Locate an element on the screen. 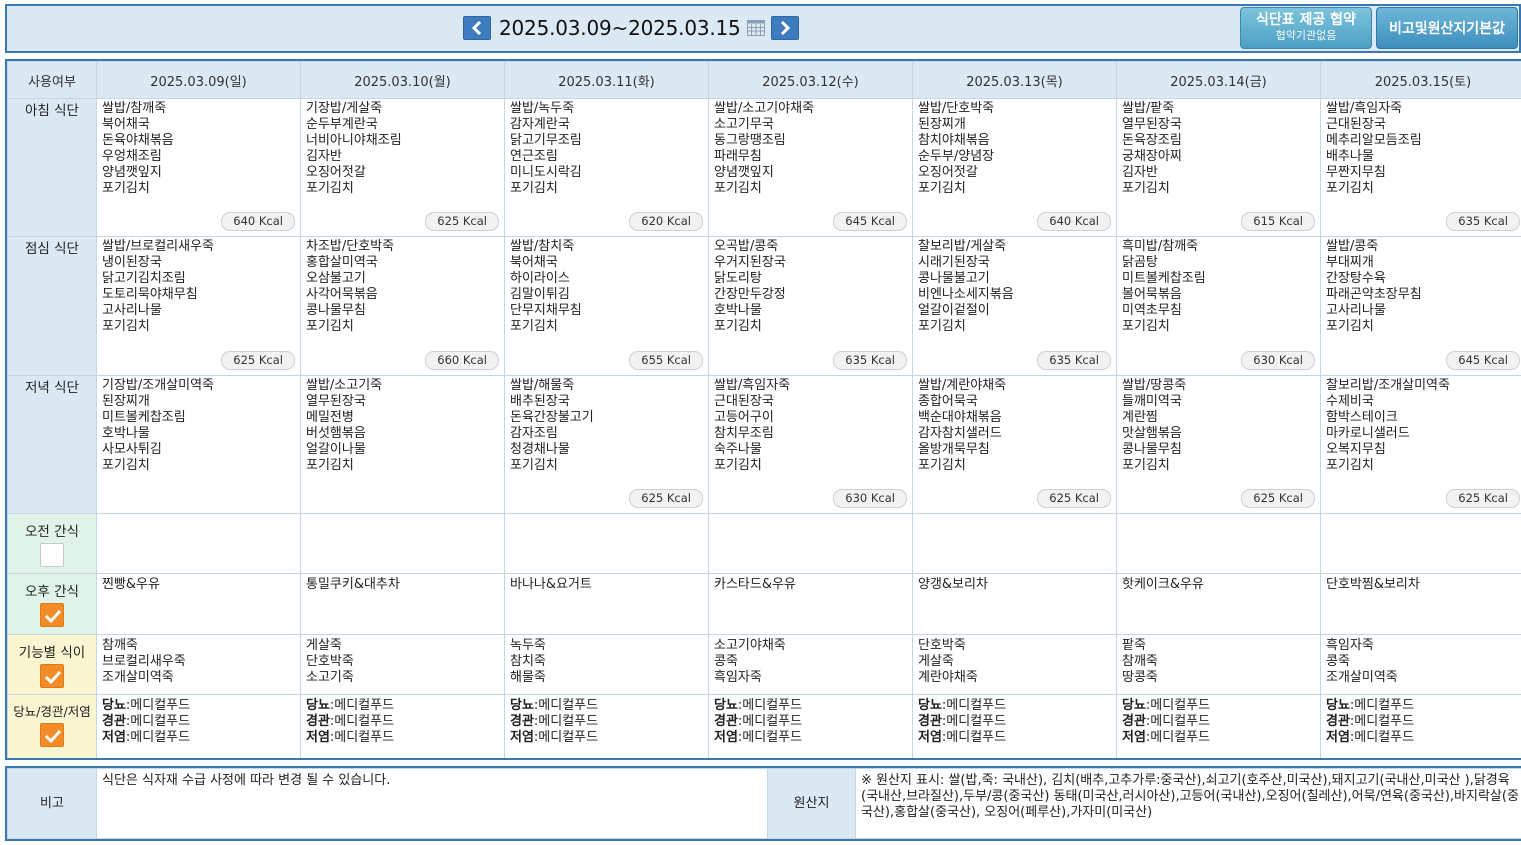 The height and width of the screenshot is (845, 1521). functional-cell: 흑임자죽 콩죽 조개살미역죽 is located at coordinates (1420, 664).